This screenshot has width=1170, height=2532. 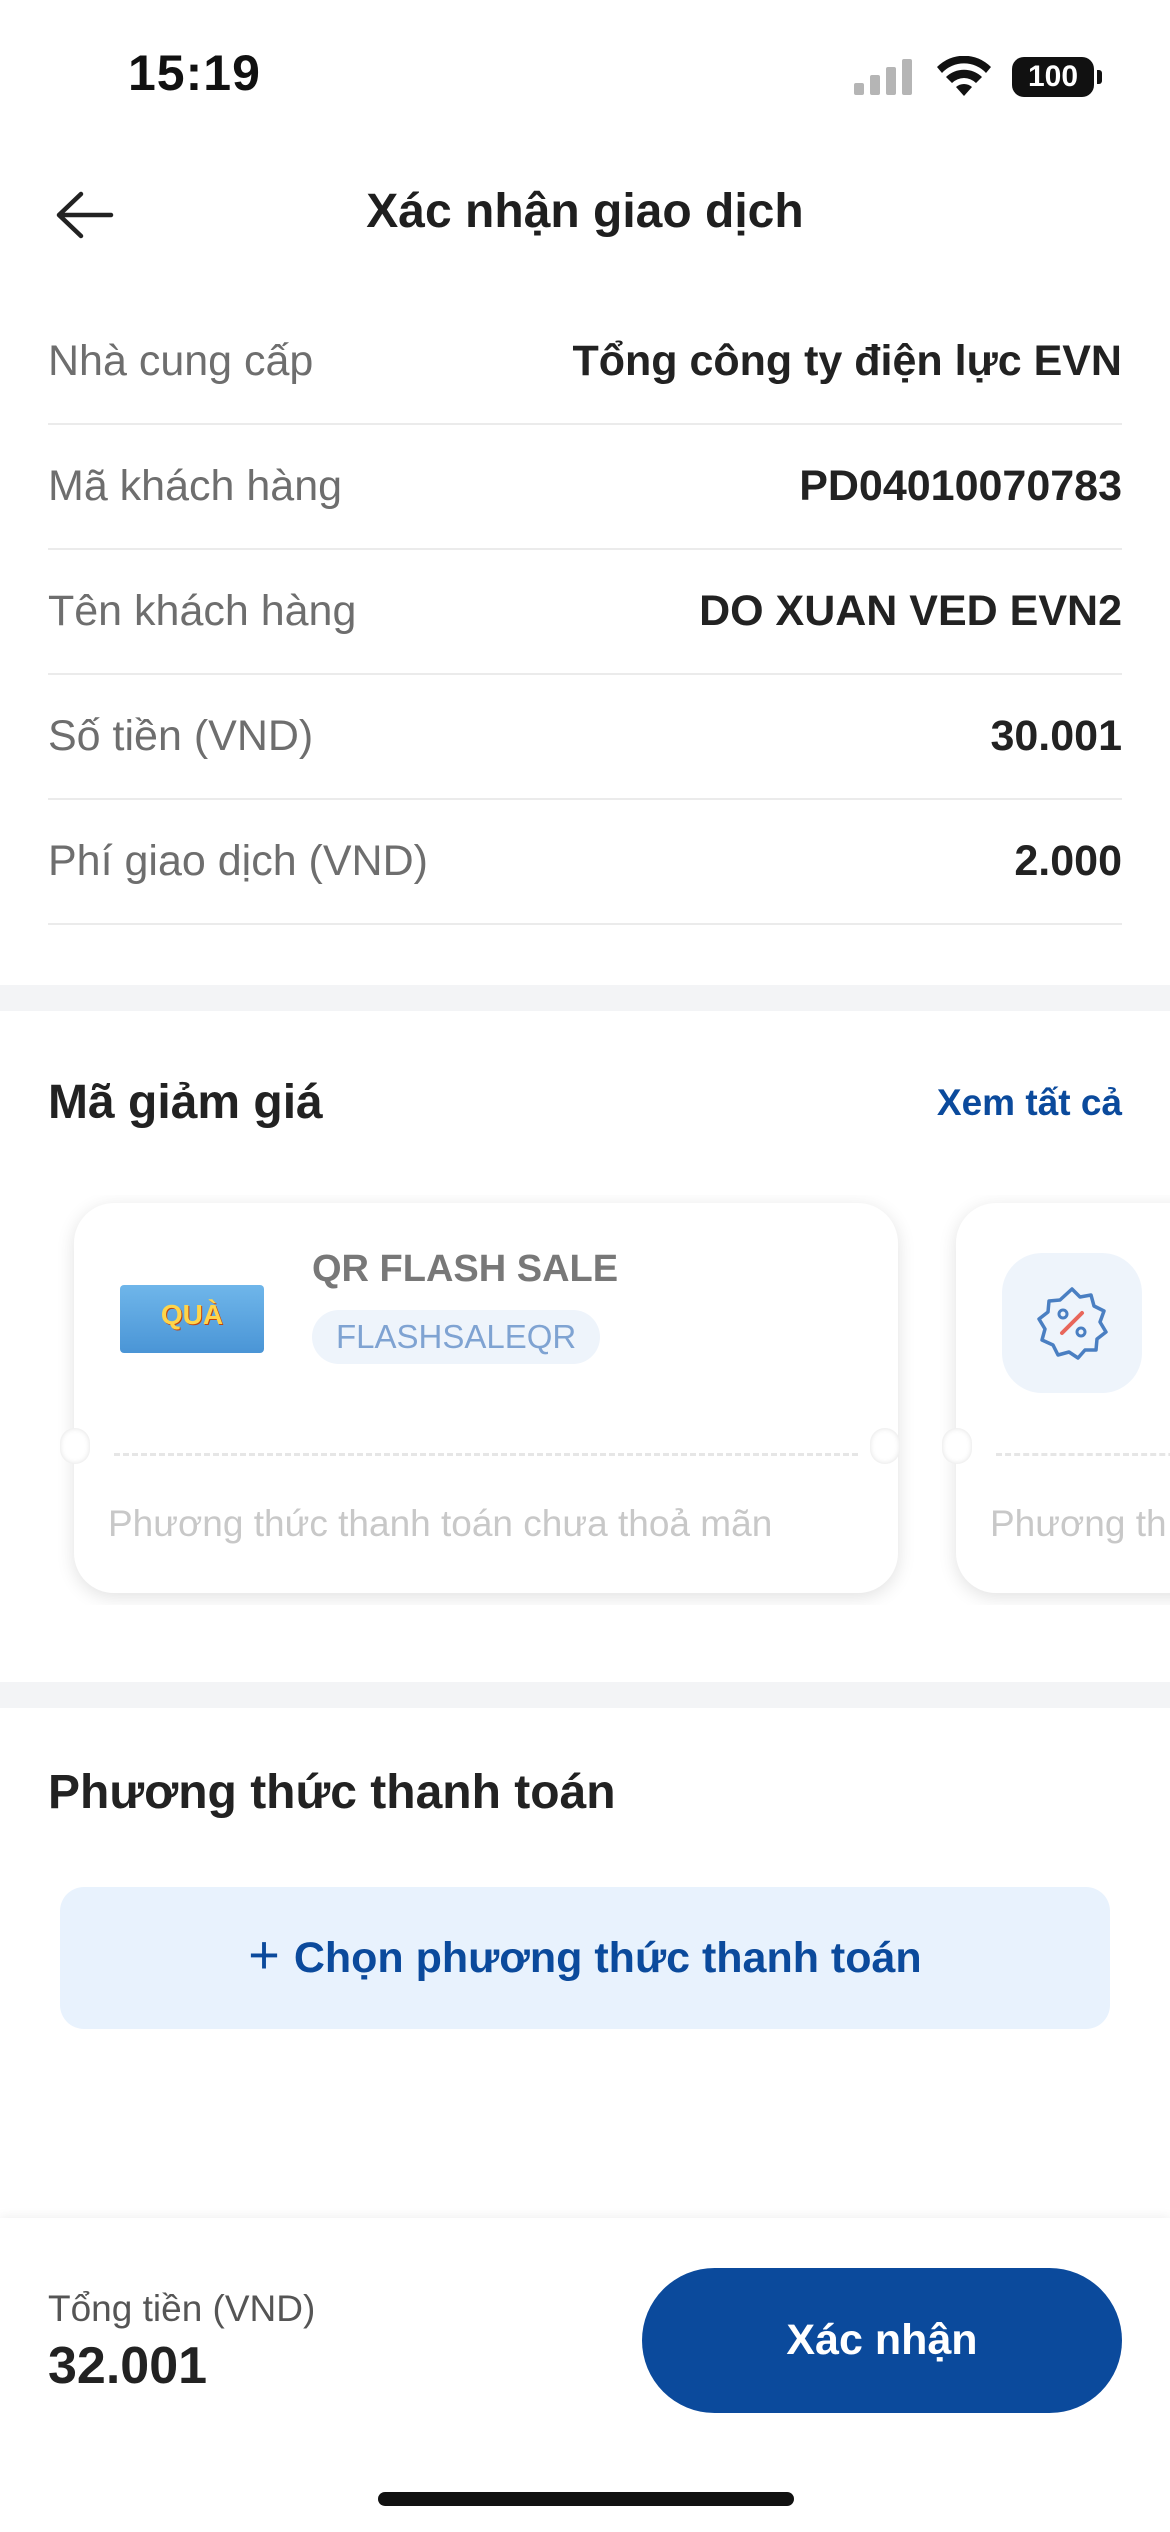 I want to click on info-value: Tổng công ty điện lực EVN, so click(x=847, y=361).